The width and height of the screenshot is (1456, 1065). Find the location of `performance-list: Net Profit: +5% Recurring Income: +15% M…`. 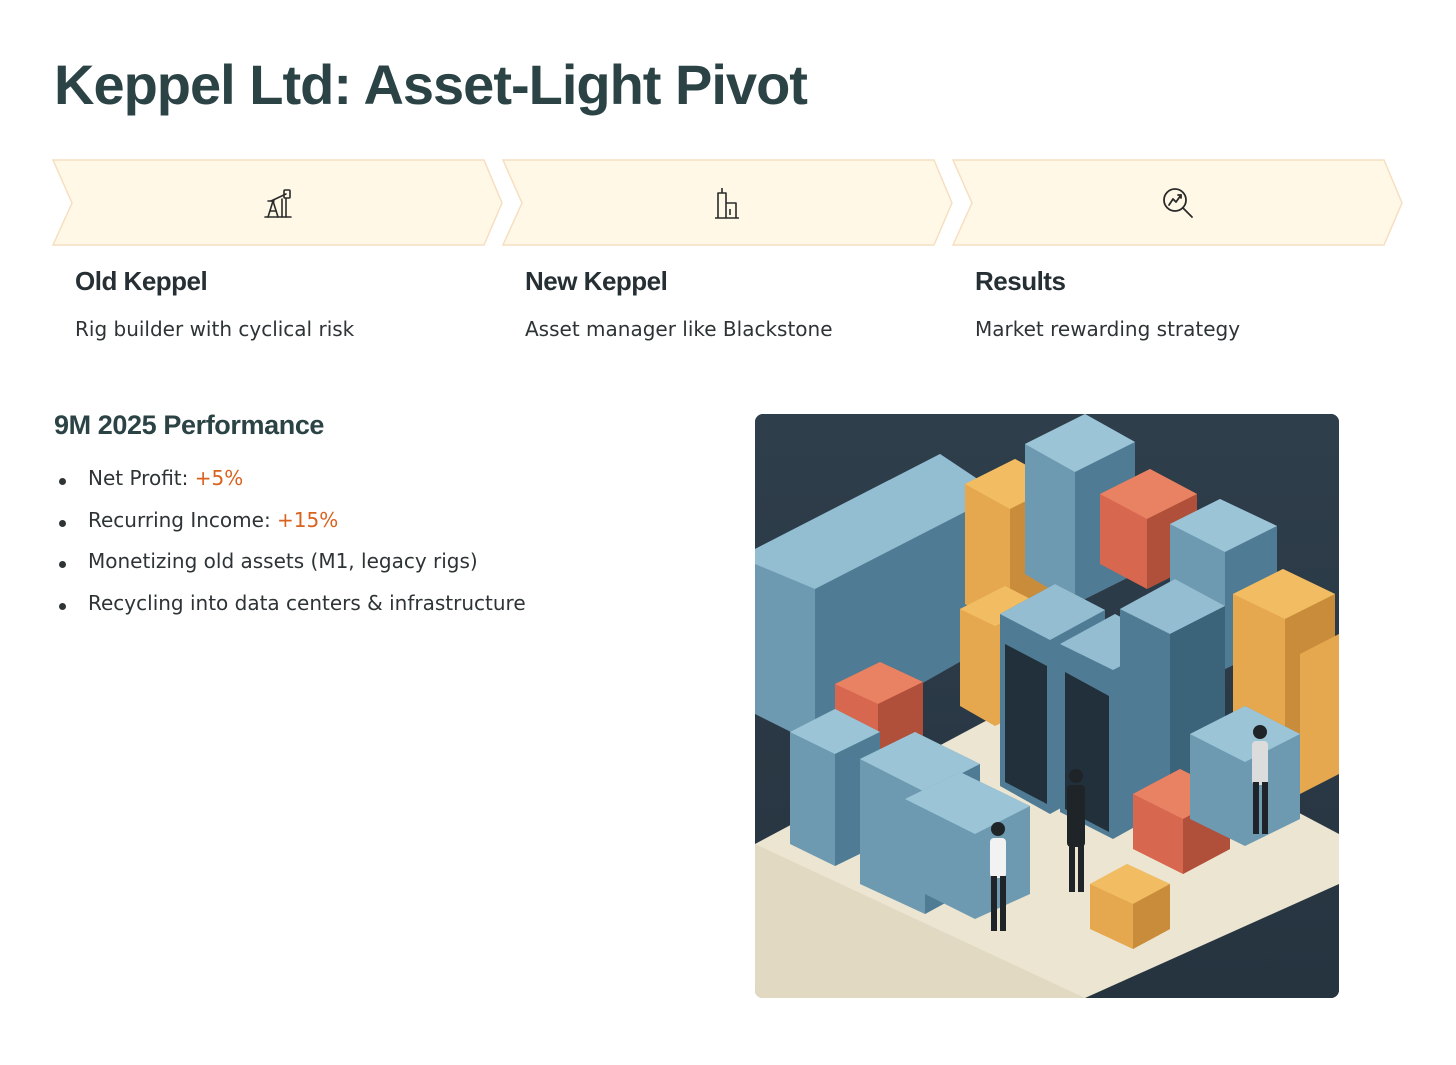

performance-list: Net Profit: +5% Recurring Income: +15% M… is located at coordinates (291, 549).